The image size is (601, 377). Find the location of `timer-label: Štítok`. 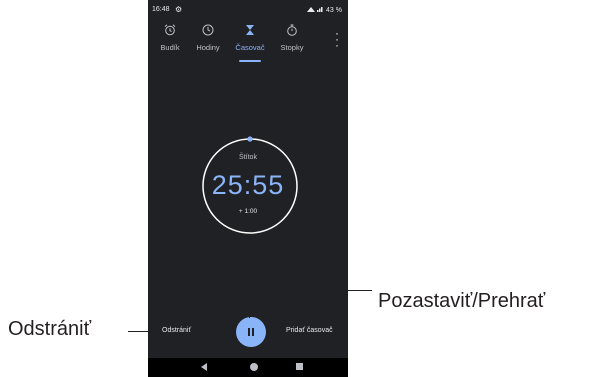

timer-label: Štítok is located at coordinates (248, 157).